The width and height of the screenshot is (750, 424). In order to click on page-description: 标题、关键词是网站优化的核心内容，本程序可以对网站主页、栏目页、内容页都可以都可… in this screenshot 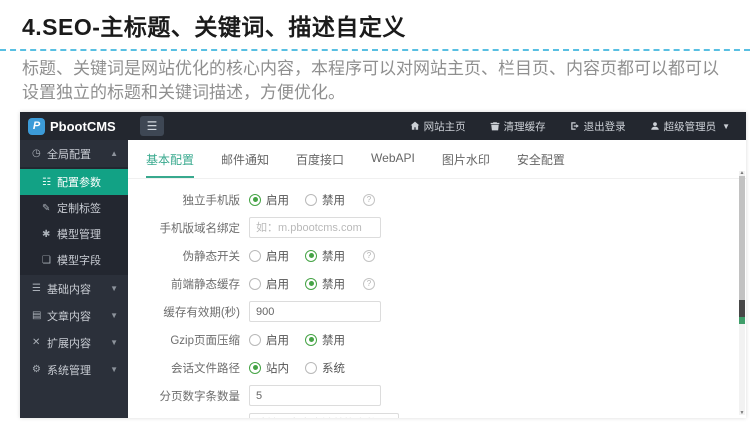, I will do `click(370, 81)`.